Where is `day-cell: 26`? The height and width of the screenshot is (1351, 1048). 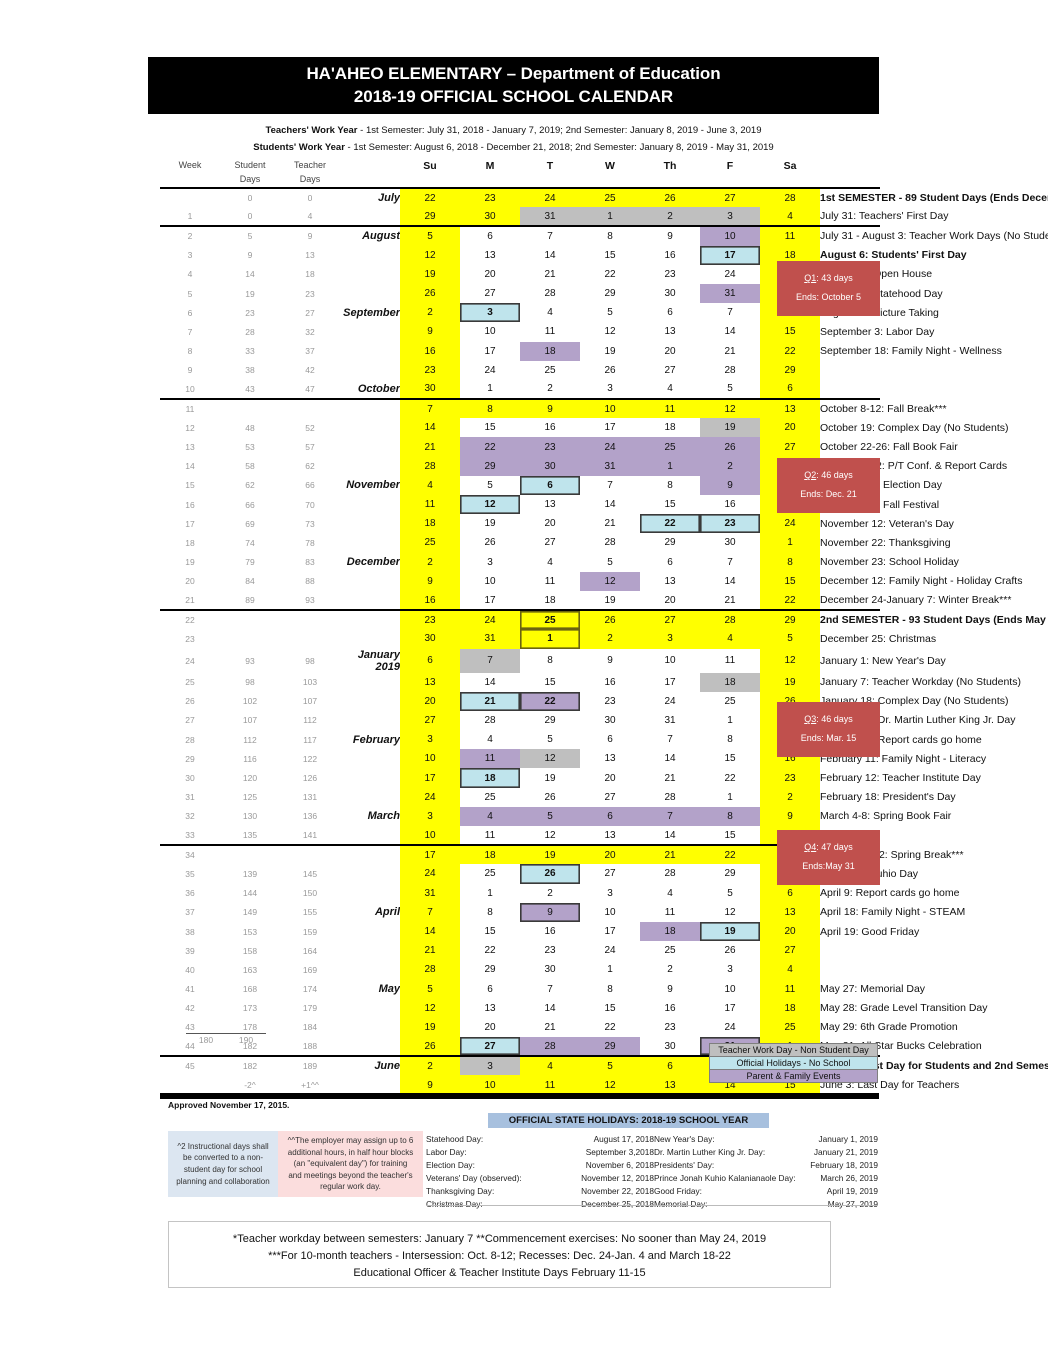 day-cell: 26 is located at coordinates (550, 874).